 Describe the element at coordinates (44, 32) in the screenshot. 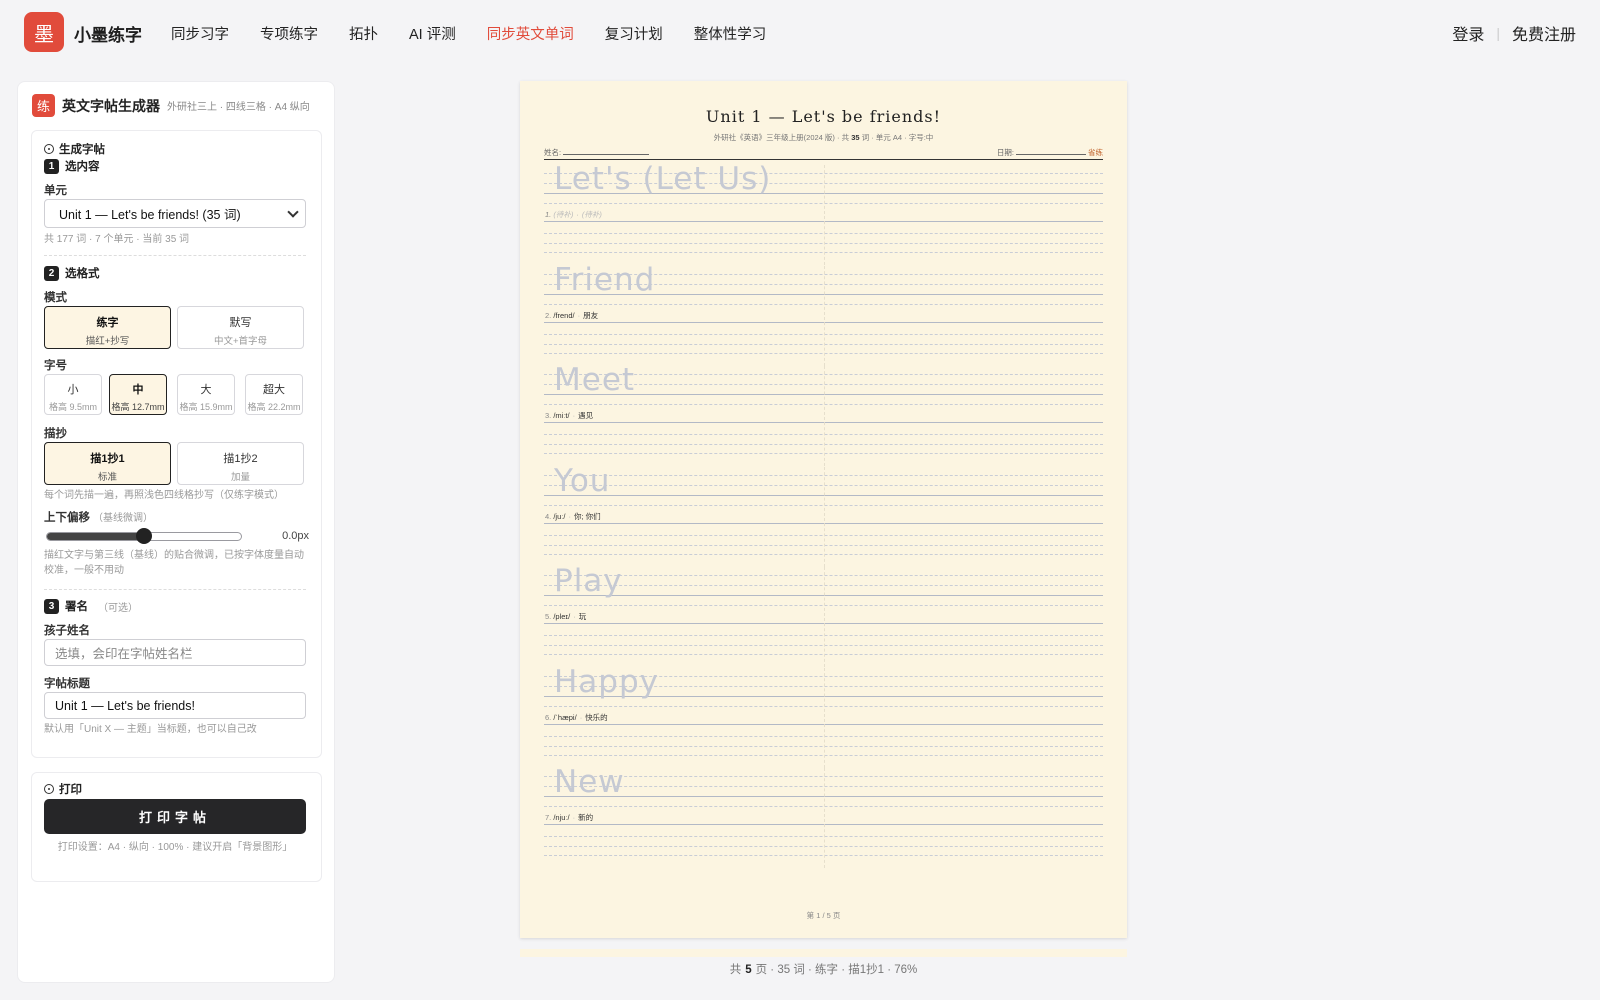

I see `logo-icon: 墨` at that location.